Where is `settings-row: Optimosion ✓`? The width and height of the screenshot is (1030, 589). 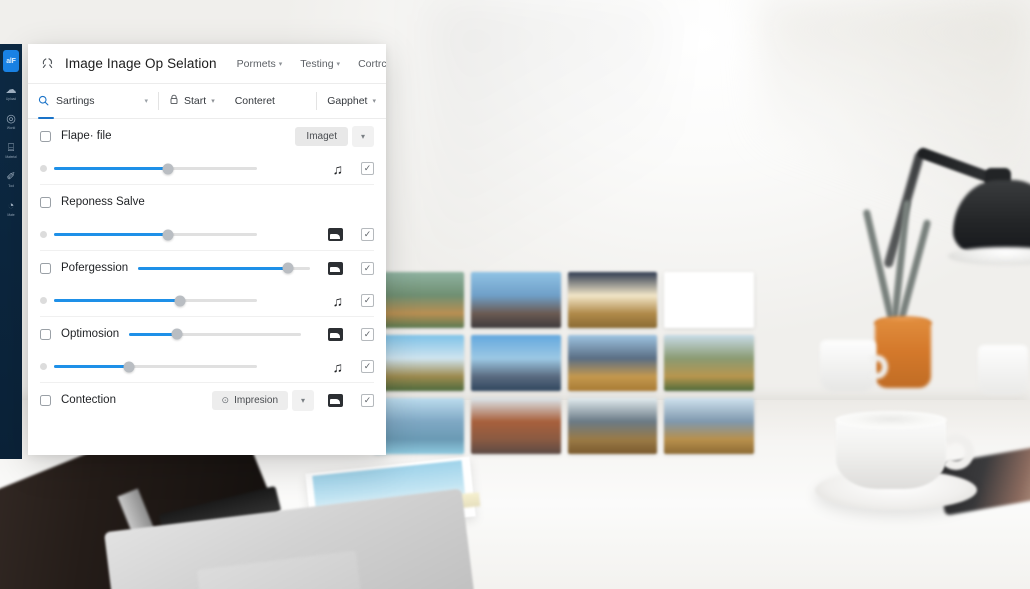 settings-row: Optimosion ✓ is located at coordinates (207, 334).